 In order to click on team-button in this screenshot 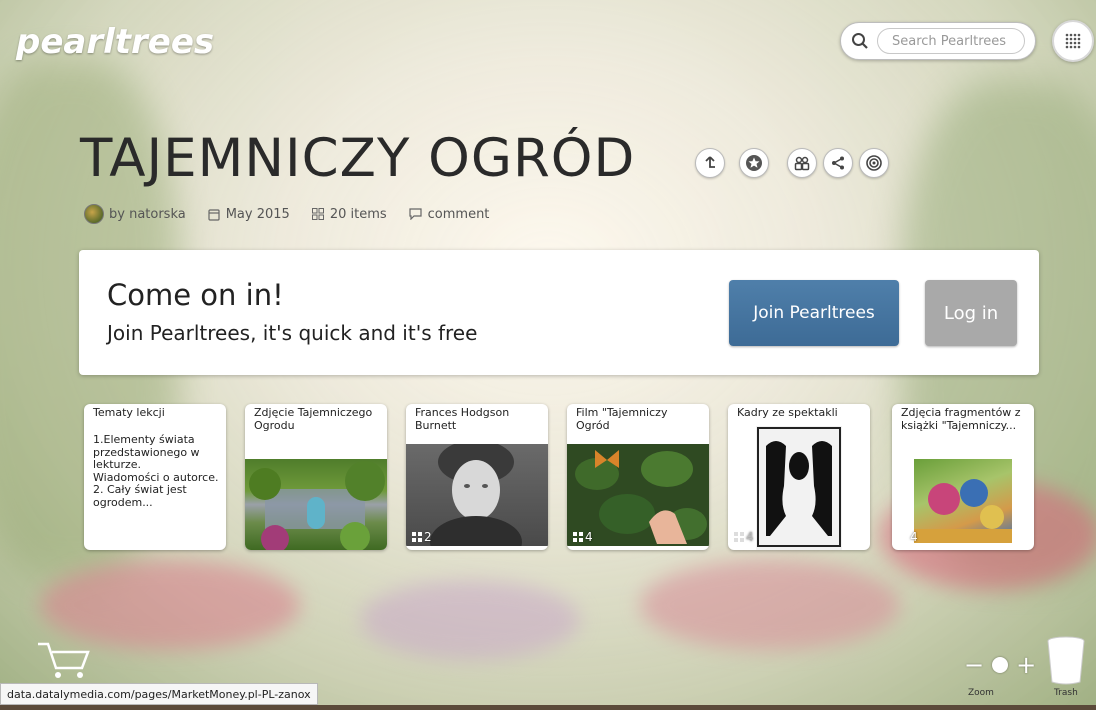, I will do `click(802, 163)`.